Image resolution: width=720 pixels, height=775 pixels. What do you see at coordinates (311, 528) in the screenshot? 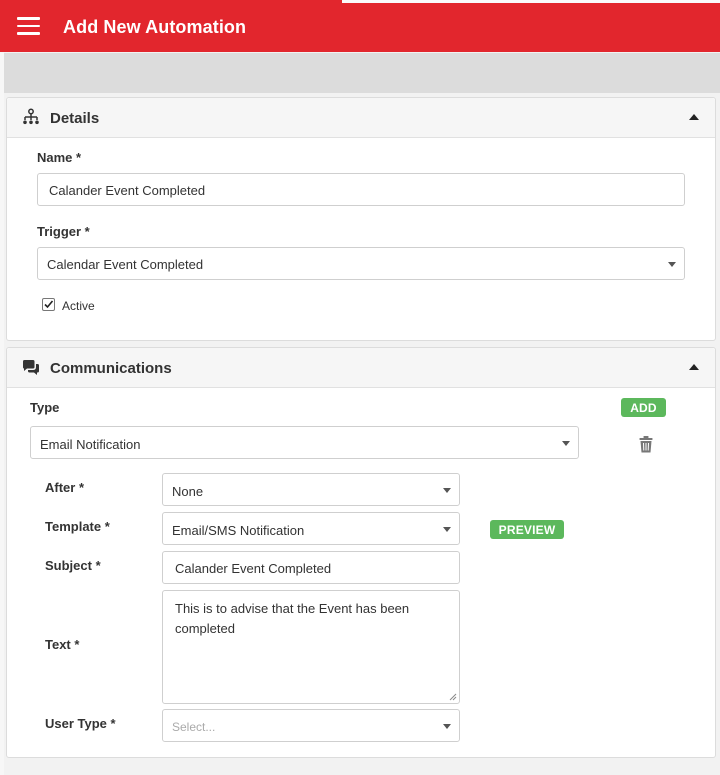
I see `template-select: Email/SMS Notification` at bounding box center [311, 528].